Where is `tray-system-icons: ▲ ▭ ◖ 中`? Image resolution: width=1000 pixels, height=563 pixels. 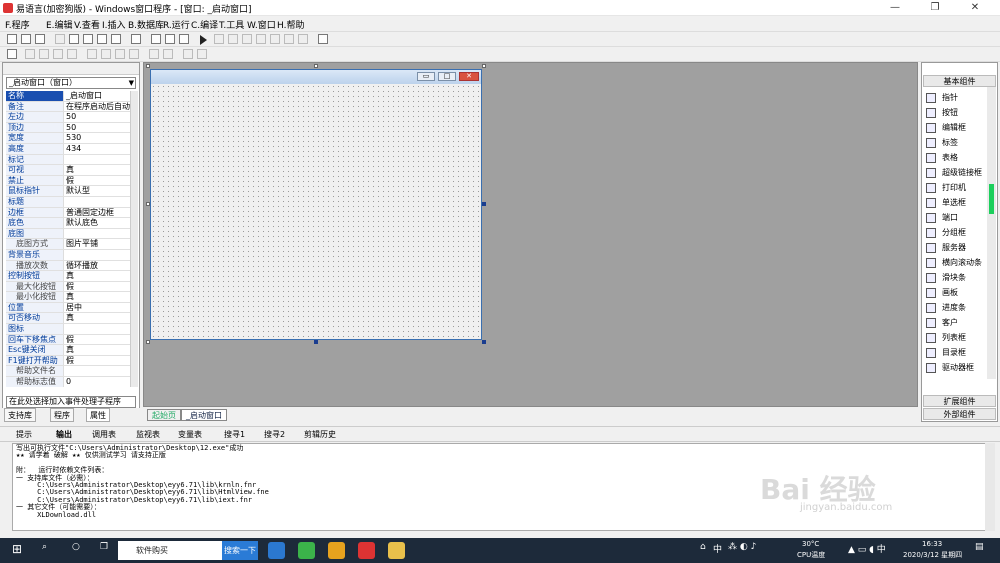 tray-system-icons: ▲ ▭ ◖ 中 is located at coordinates (867, 548).